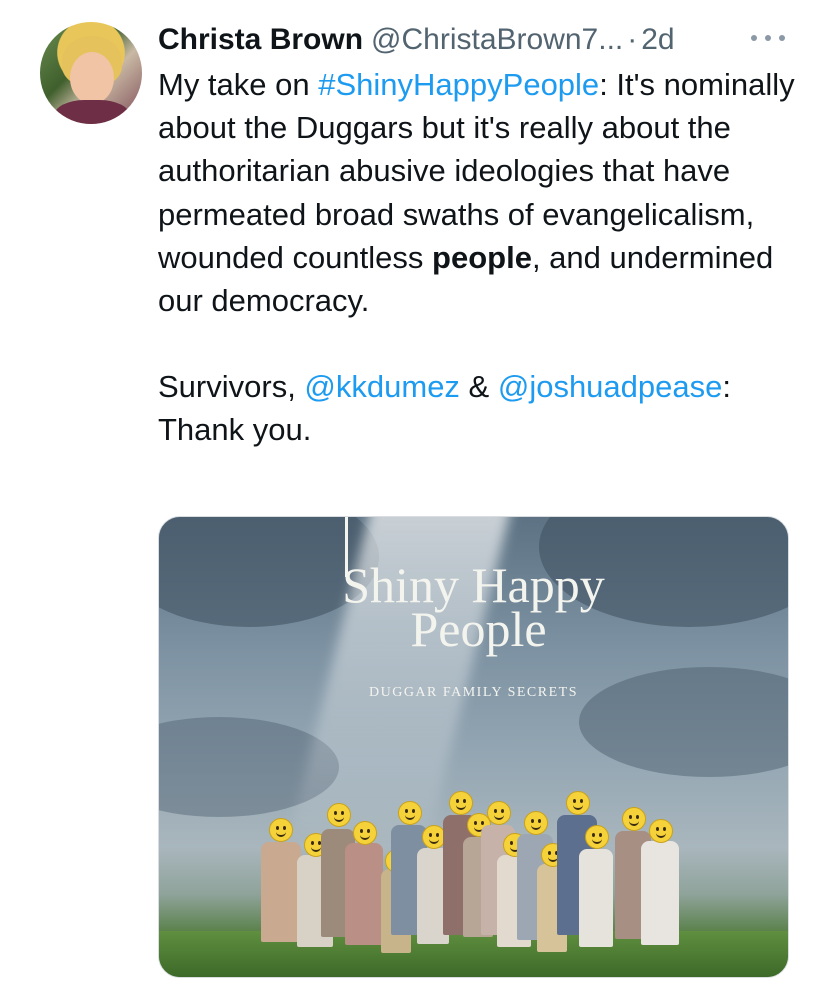 Image resolution: width=828 pixels, height=988 pixels. What do you see at coordinates (92, 78) in the screenshot?
I see `avatar-face` at bounding box center [92, 78].